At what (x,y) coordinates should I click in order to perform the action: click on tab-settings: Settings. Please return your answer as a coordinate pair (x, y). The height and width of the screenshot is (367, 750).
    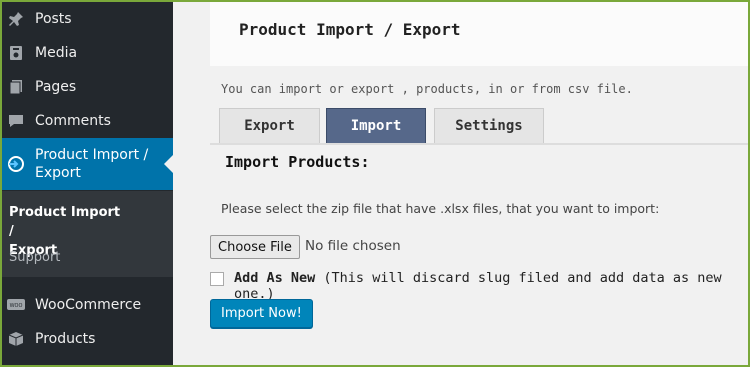
    Looking at the image, I should click on (489, 125).